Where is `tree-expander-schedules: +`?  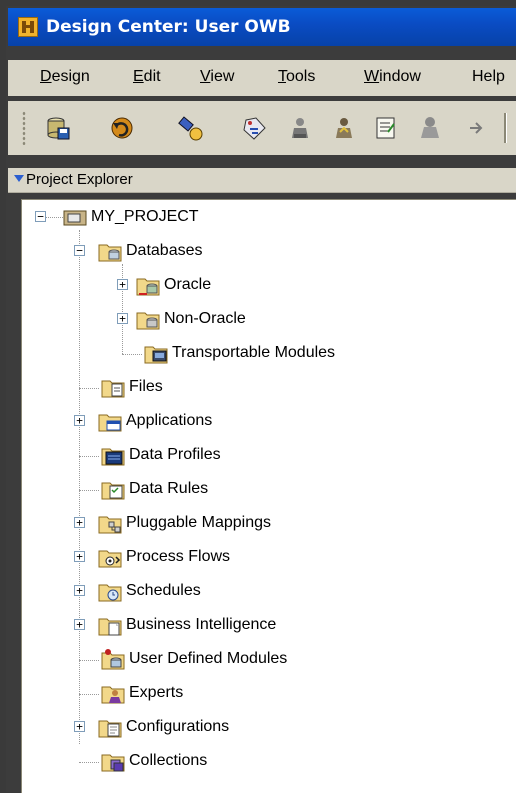
tree-expander-schedules: + is located at coordinates (79, 590).